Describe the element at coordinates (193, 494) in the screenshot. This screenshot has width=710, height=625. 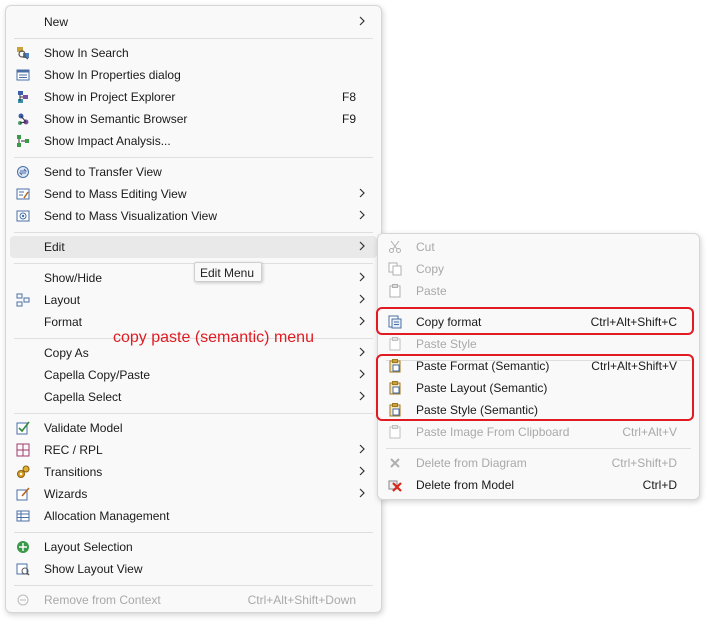
I see `menu-item-wizards: Wizards` at that location.